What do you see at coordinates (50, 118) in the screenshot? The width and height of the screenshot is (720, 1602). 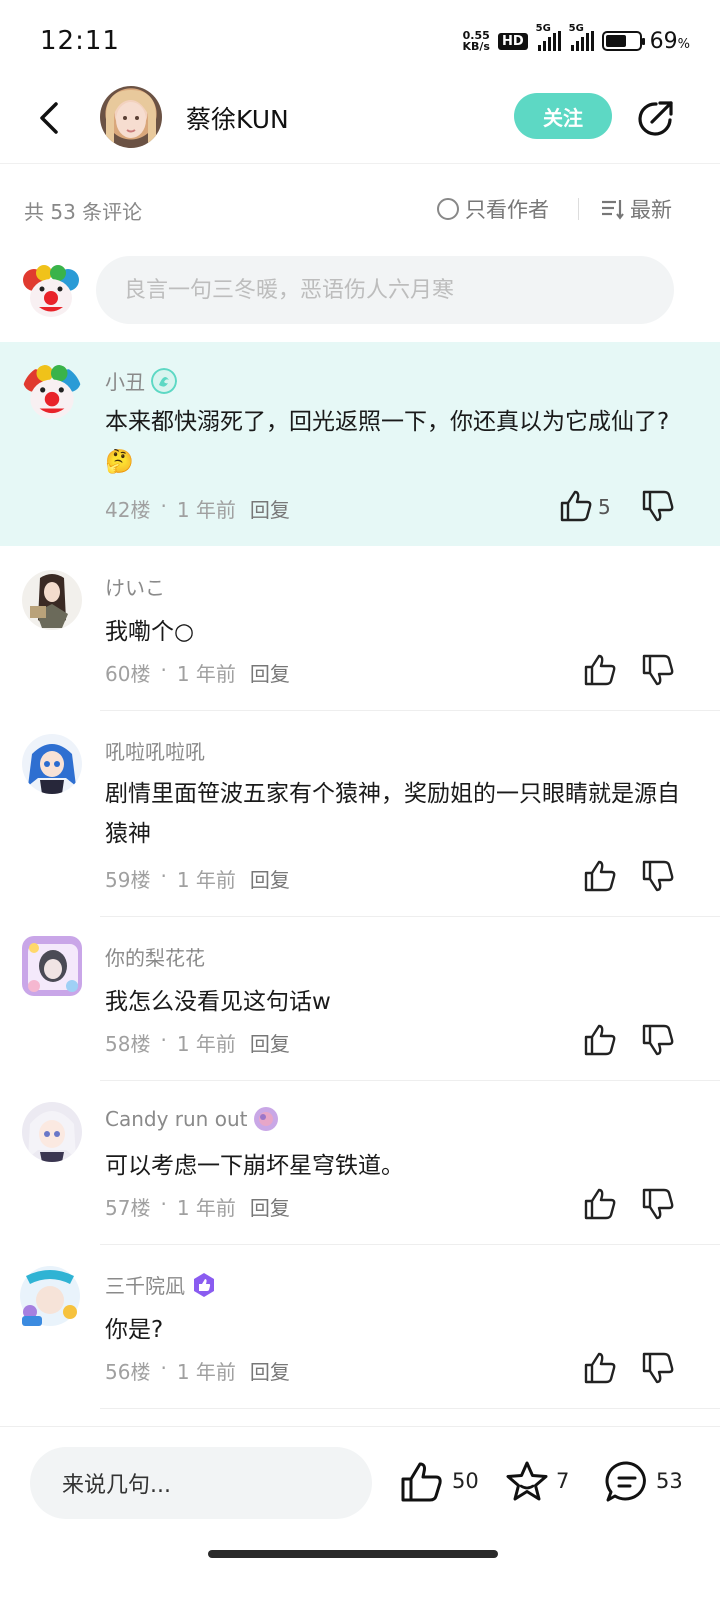 I see `back-arrow-icon` at bounding box center [50, 118].